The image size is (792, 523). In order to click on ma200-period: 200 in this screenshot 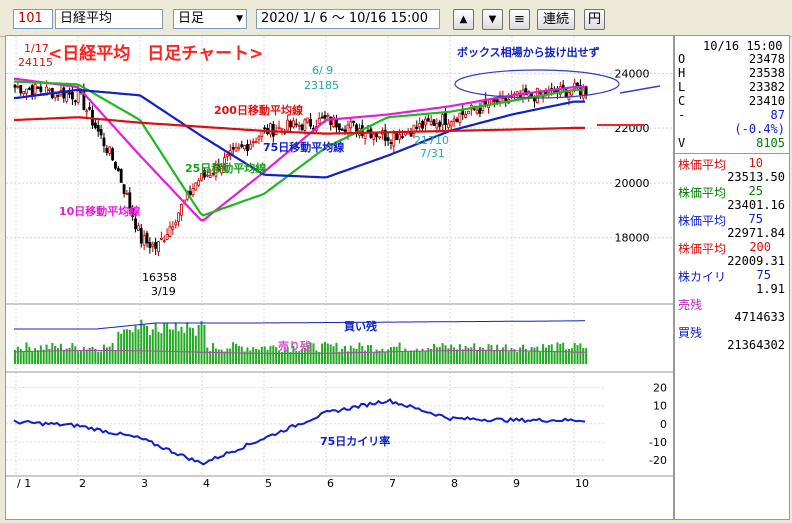, I will do `click(760, 247)`.